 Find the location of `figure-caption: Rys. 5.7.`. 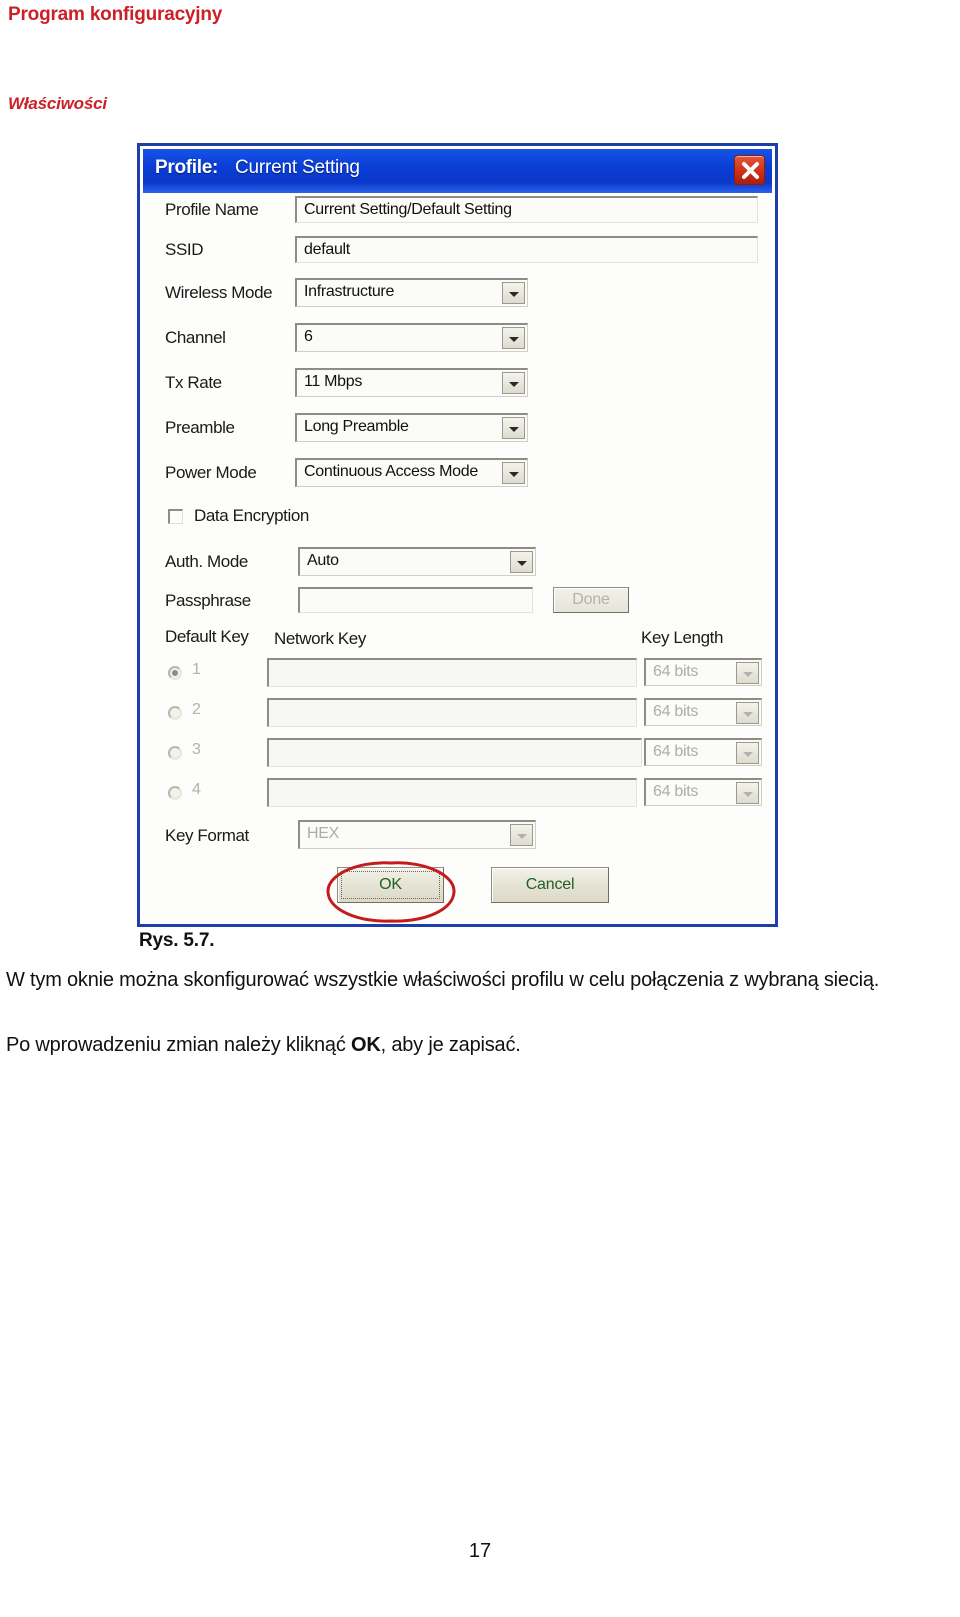

figure-caption: Rys. 5.7. is located at coordinates (177, 940).